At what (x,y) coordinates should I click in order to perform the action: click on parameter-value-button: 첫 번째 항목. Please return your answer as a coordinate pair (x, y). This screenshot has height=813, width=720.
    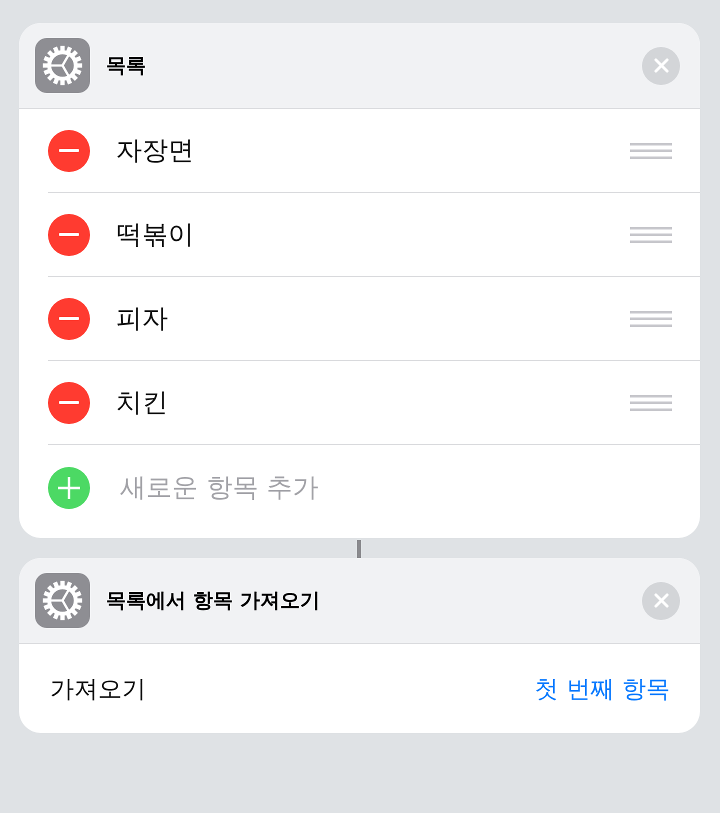
    Looking at the image, I should click on (602, 688).